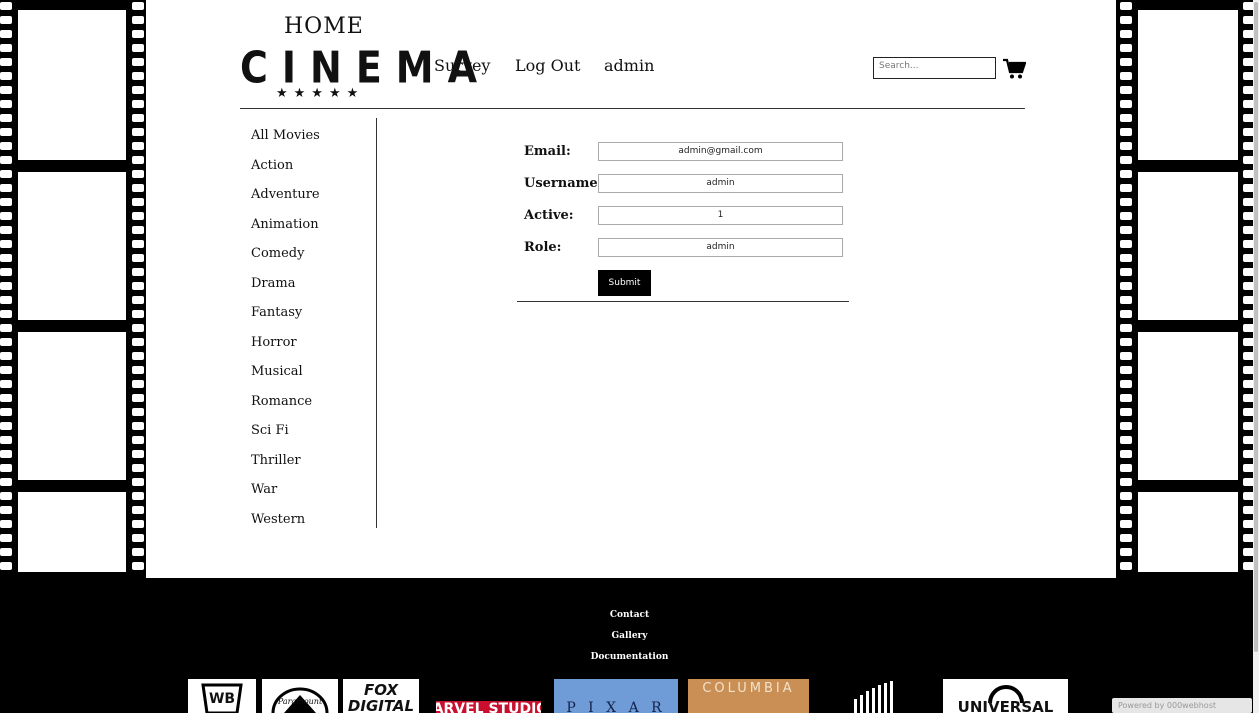 The image size is (1259, 713). Describe the element at coordinates (285, 407) in the screenshot. I see `category-romance: Romance` at that location.